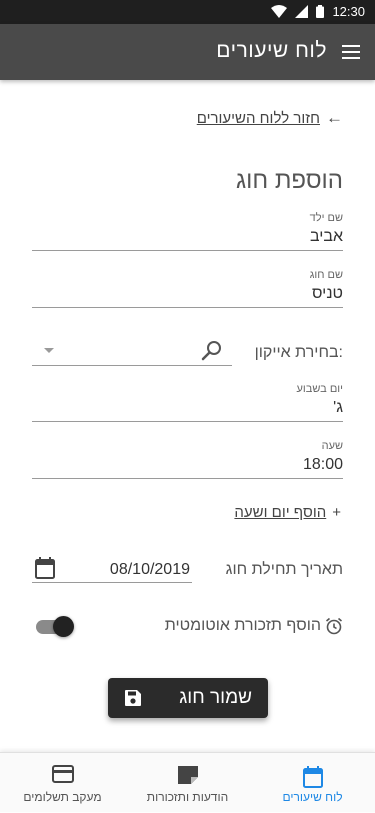  I want to click on nav-item-schedule: לוח שיעורים, so click(312, 783).